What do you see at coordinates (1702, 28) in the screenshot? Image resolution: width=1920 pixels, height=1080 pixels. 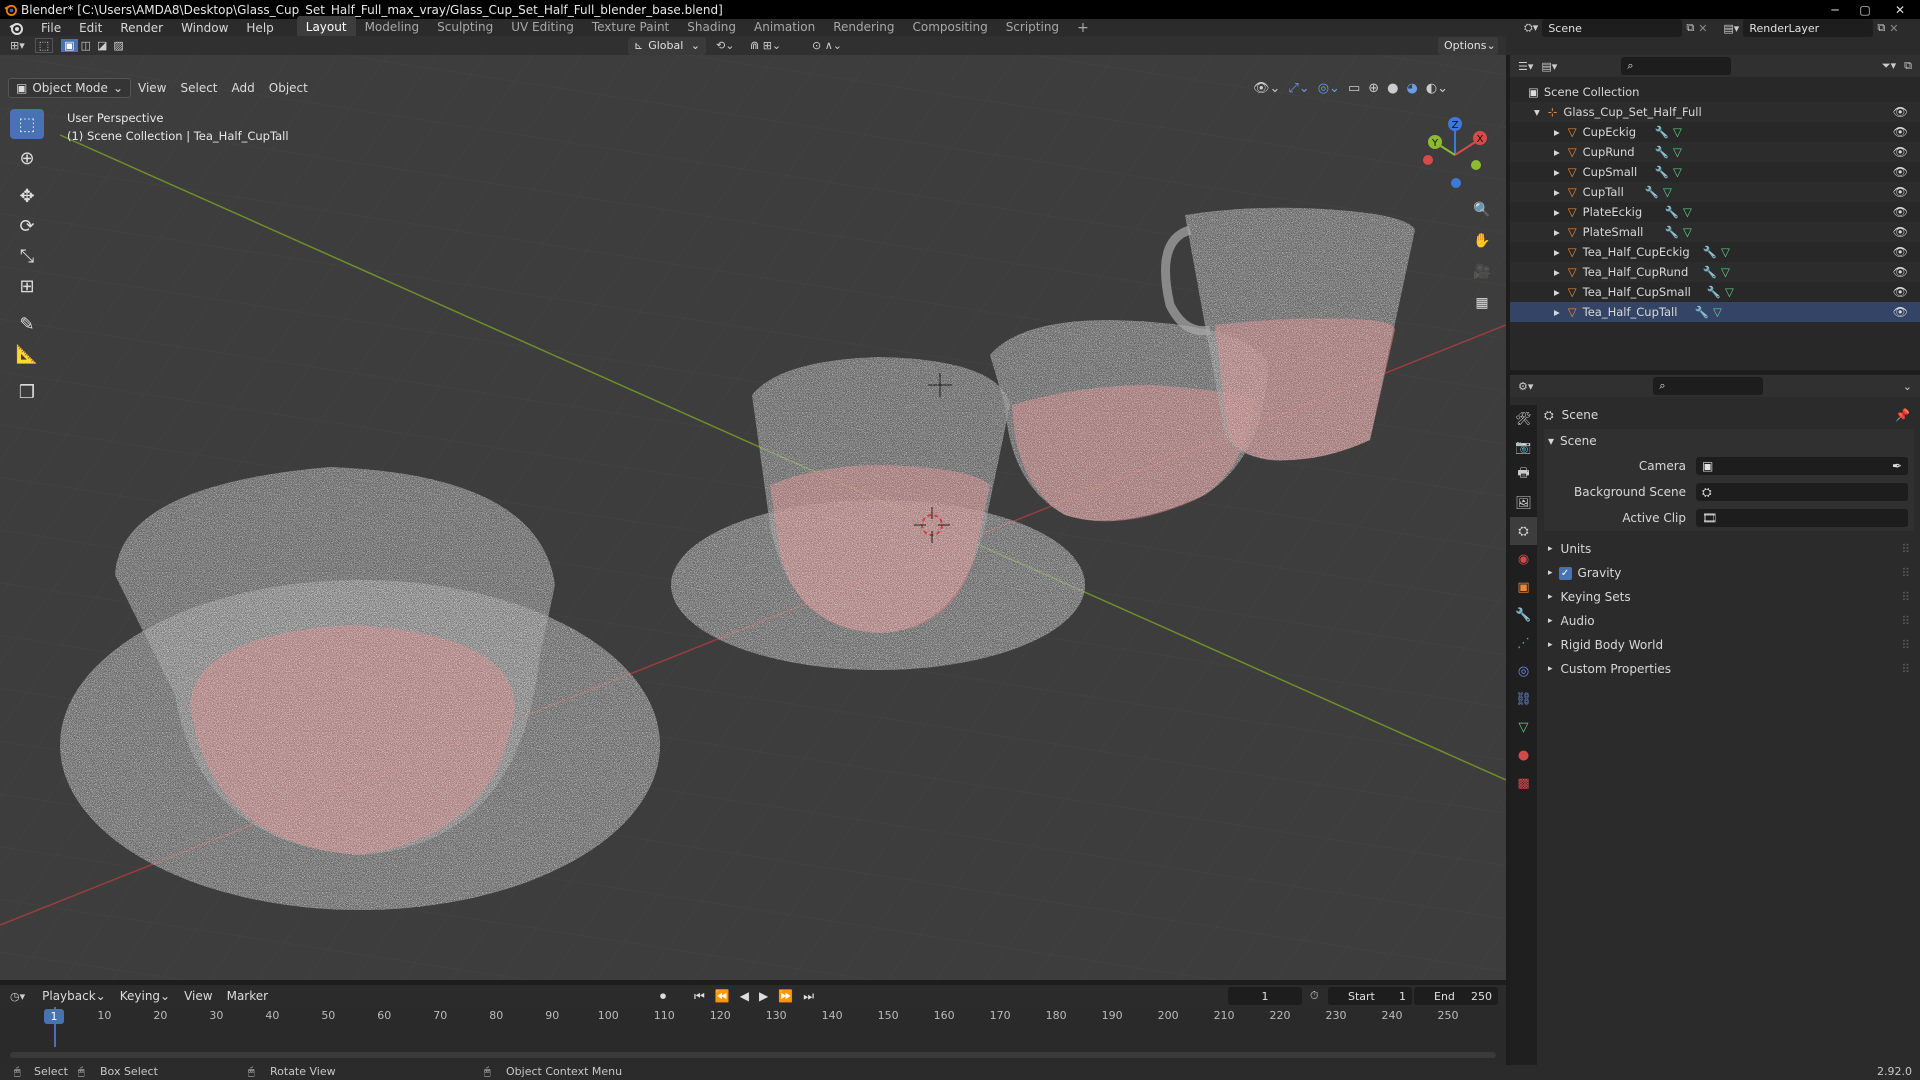 I see `scene-remove-icon: ✕` at bounding box center [1702, 28].